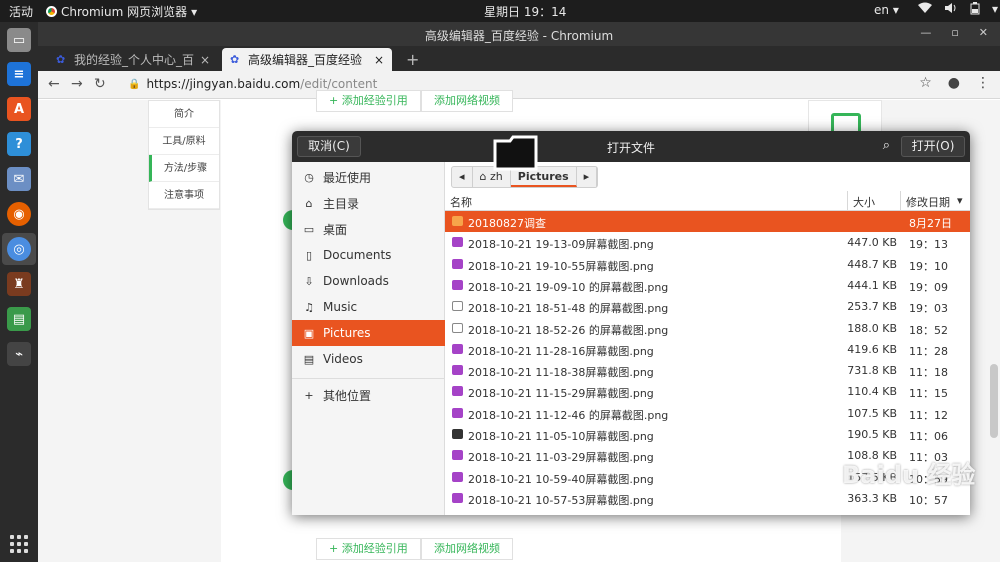  What do you see at coordinates (983, 83) in the screenshot?
I see `menu-icon: ⋮` at bounding box center [983, 83].